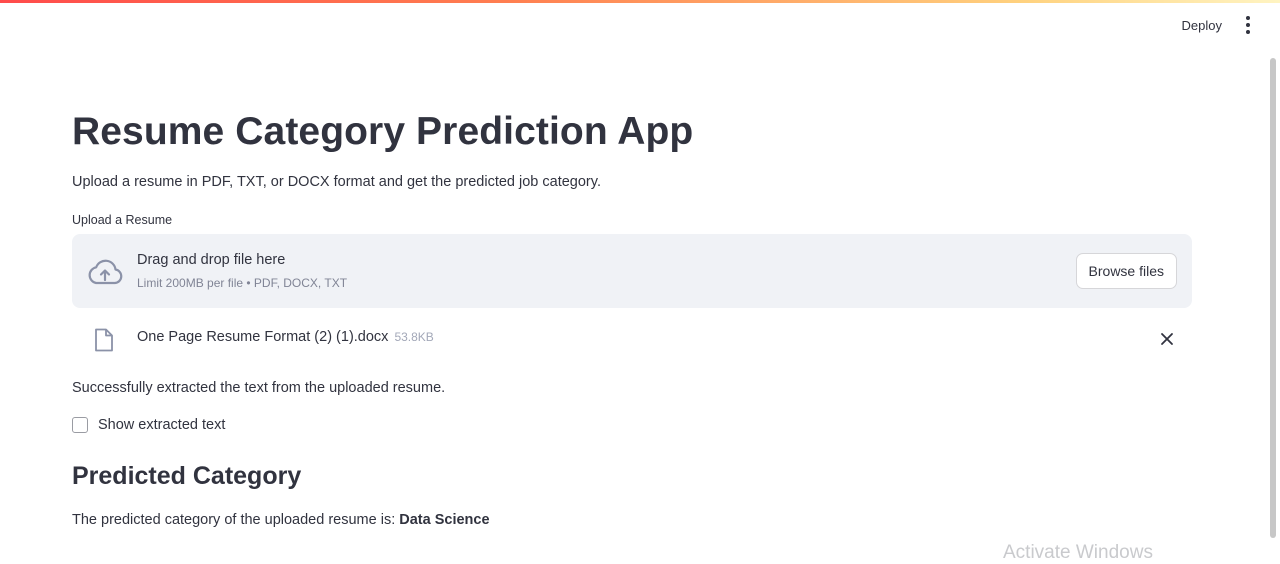 The image size is (1280, 564). What do you see at coordinates (1248, 25) in the screenshot?
I see `more-vert-icon` at bounding box center [1248, 25].